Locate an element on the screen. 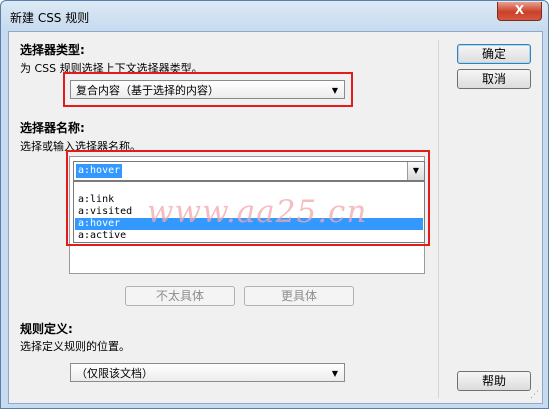 This screenshot has height=409, width=549. window-title: 新建 CSS 规则 is located at coordinates (50, 18).